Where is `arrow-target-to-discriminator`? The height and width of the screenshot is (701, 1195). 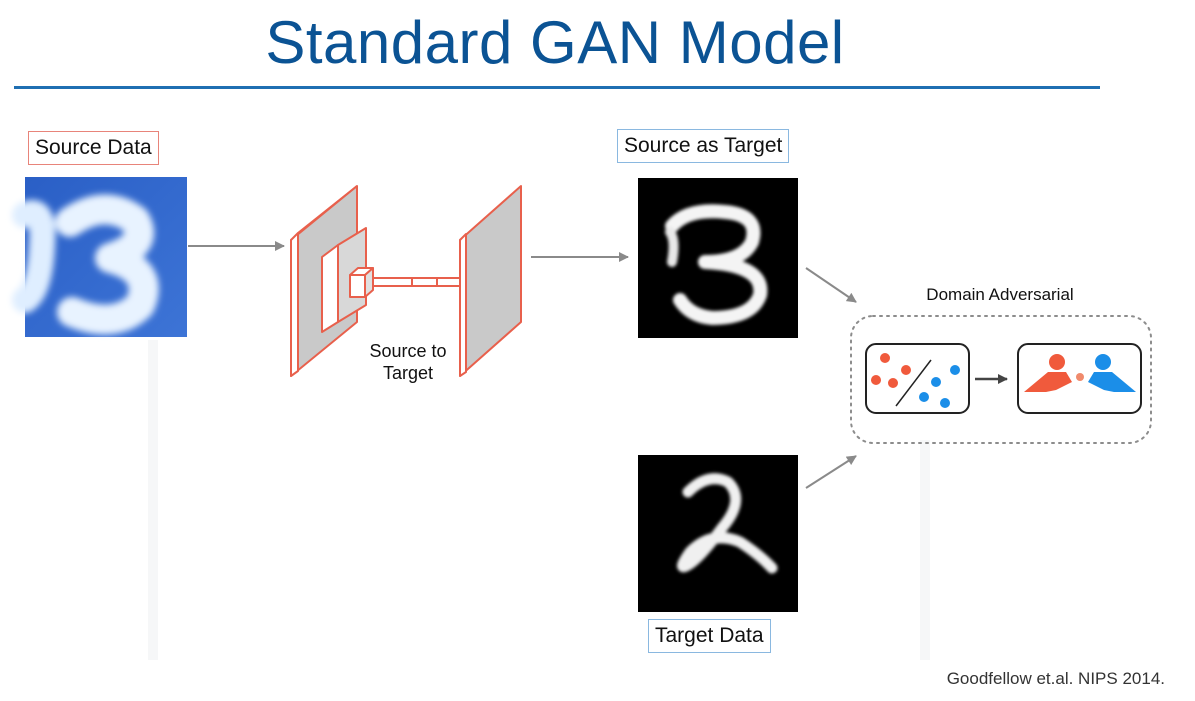
arrow-target-to-discriminator is located at coordinates (831, 472).